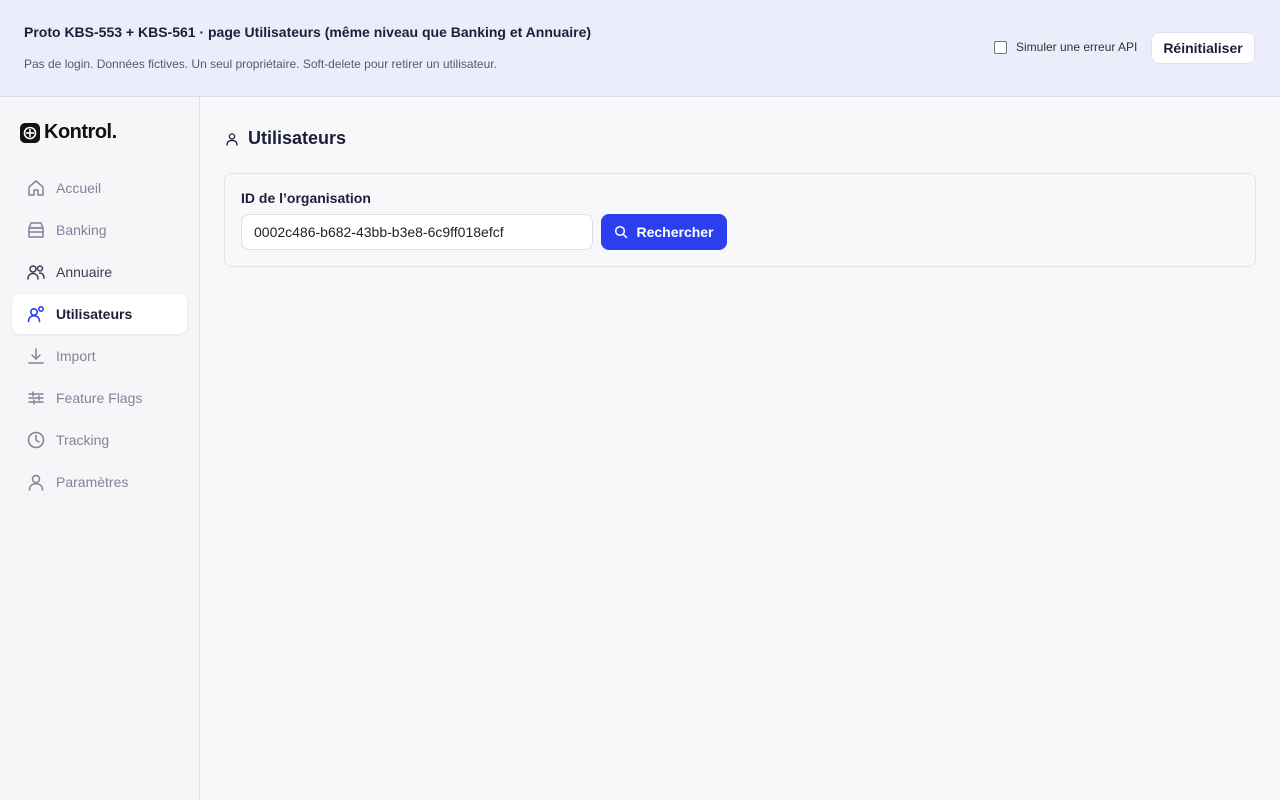 The image size is (1280, 800). I want to click on sidebar-item-import: Import, so click(99, 356).